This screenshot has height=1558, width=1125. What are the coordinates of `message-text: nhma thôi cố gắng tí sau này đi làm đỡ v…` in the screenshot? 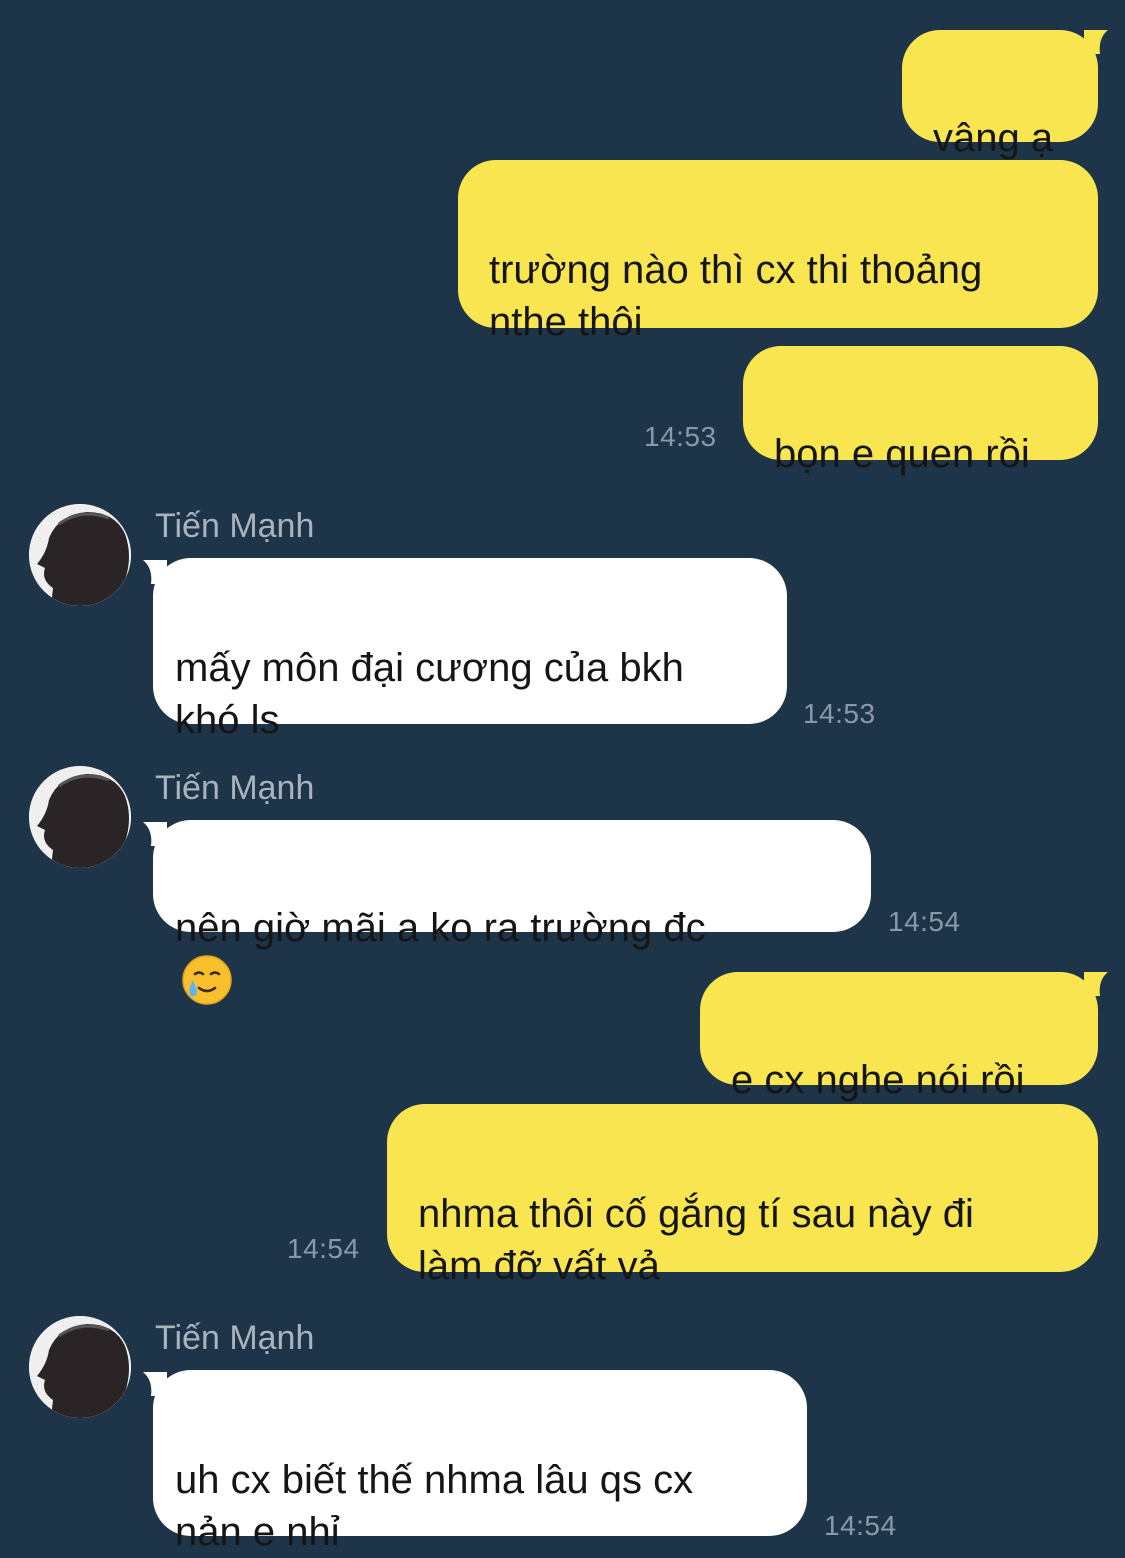 It's located at (696, 1240).